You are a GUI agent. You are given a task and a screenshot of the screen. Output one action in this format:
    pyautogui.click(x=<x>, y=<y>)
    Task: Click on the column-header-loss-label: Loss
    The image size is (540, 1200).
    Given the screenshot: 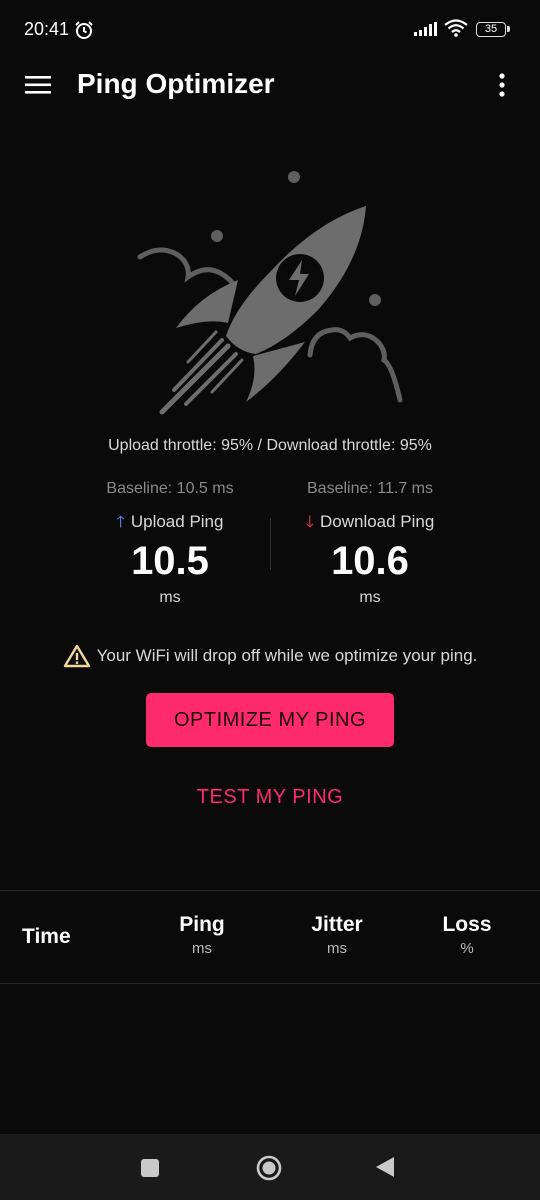 What is the action you would take?
    pyautogui.click(x=467, y=924)
    